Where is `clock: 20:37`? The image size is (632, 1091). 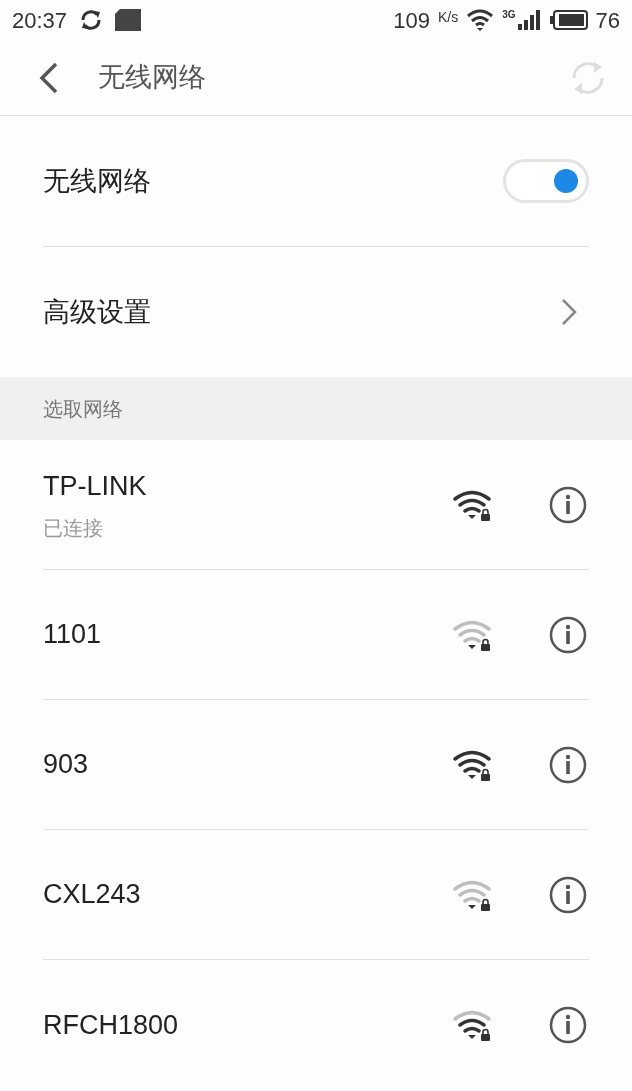
clock: 20:37 is located at coordinates (40, 20).